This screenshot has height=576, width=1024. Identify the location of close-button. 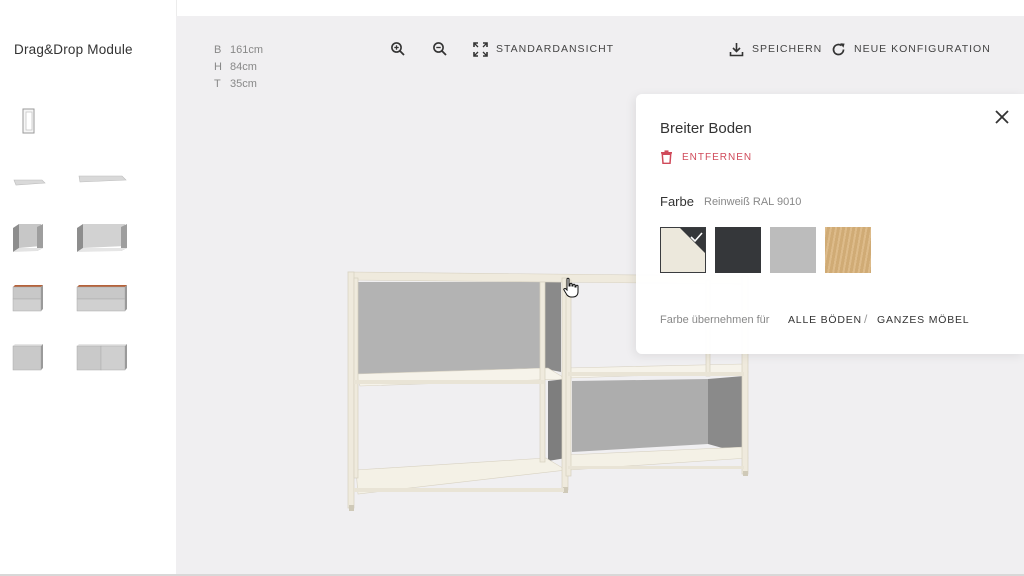
(1002, 117).